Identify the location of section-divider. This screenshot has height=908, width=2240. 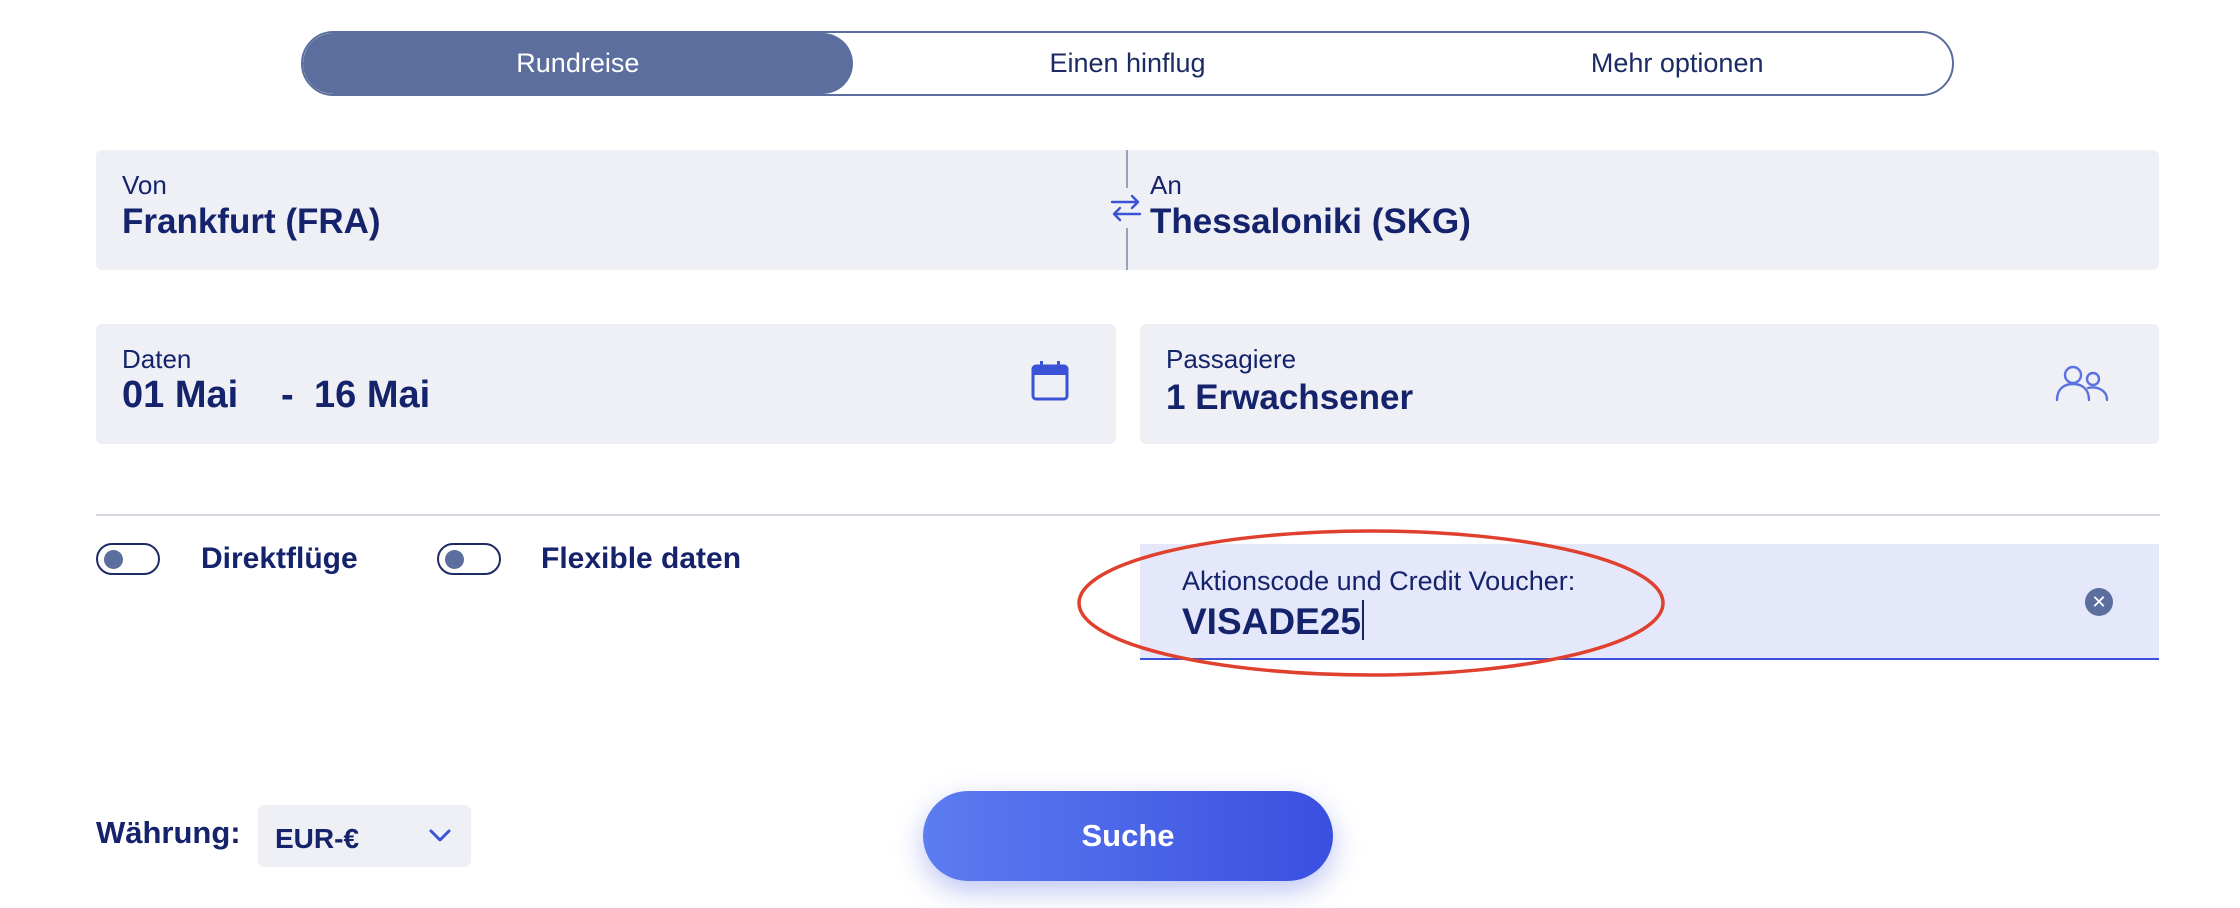
(1128, 515).